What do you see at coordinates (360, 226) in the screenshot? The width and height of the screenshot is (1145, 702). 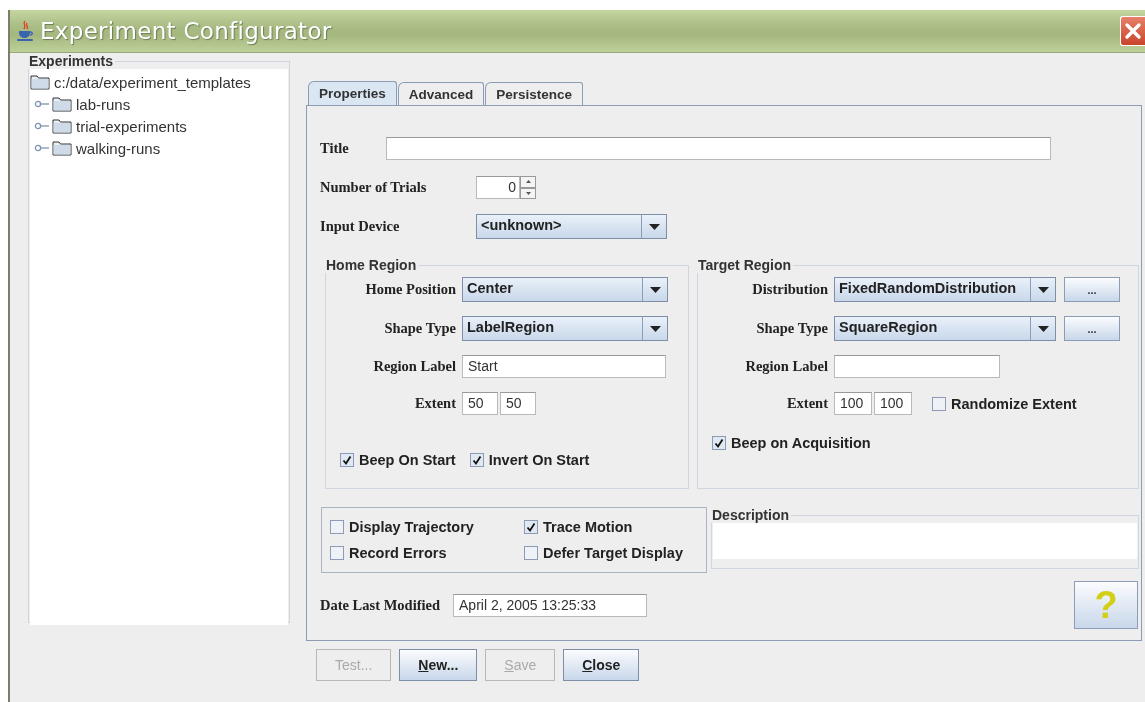 I see `field-label: Input Device` at bounding box center [360, 226].